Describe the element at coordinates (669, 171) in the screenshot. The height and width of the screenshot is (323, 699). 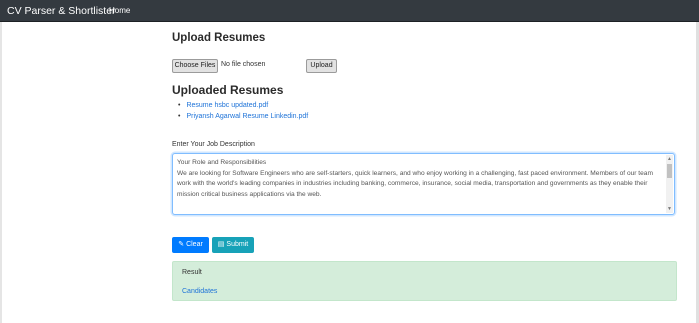
I see `scroll-thumb` at that location.